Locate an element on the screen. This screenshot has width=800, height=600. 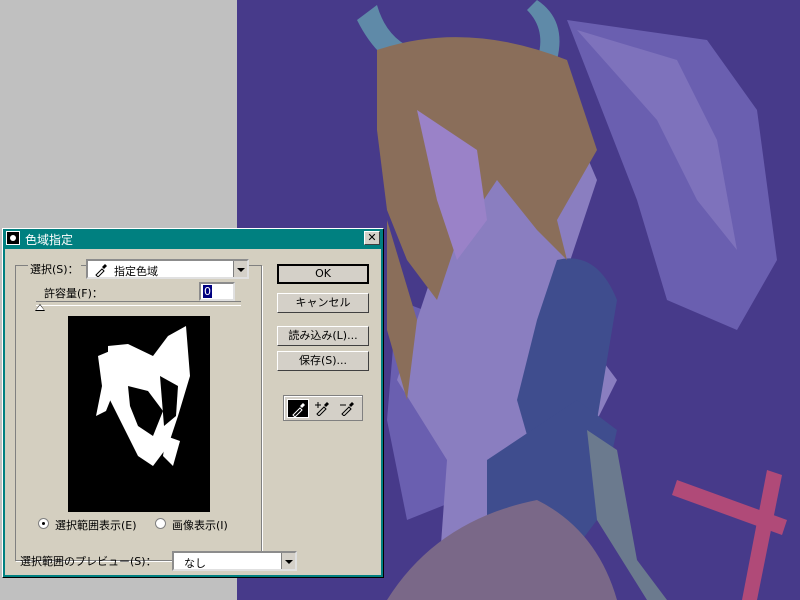
tolerance-label: 許容量(F)： is located at coordinates (73, 293).